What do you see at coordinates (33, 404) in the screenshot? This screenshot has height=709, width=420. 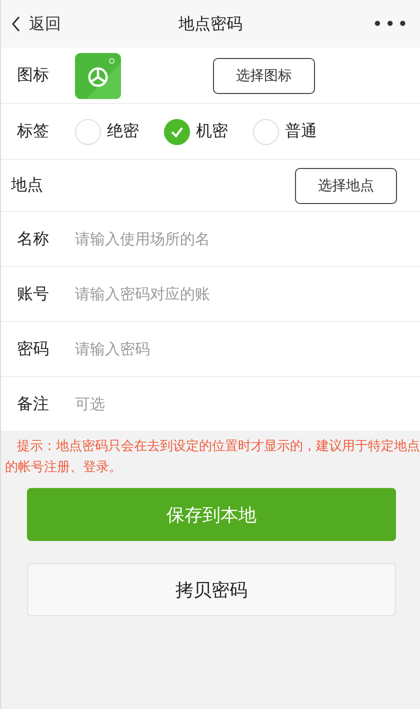 I see `field-label: 备注` at bounding box center [33, 404].